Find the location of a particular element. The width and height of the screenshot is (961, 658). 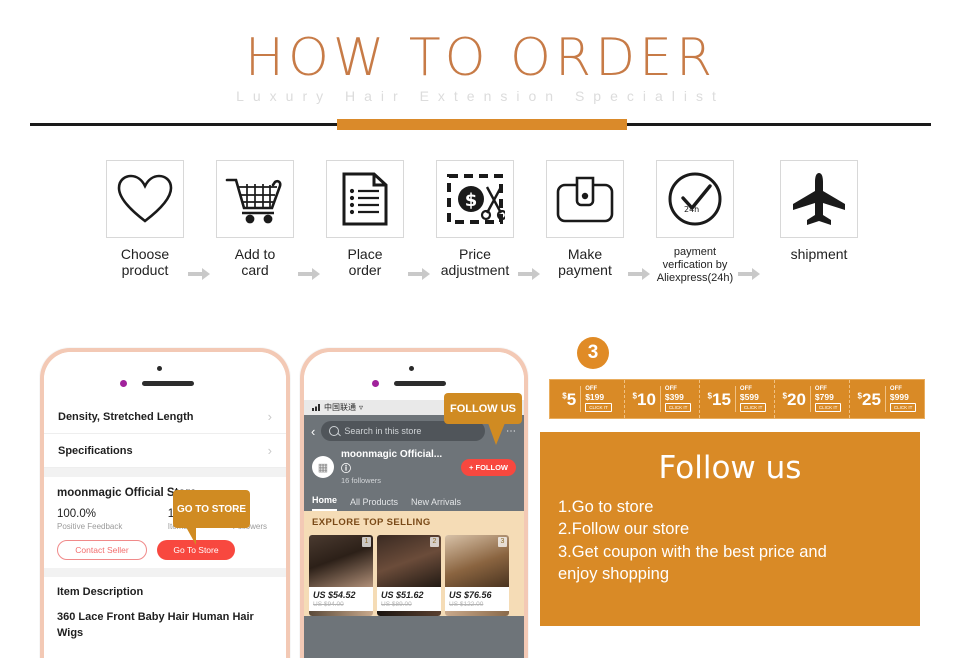

contact-seller-button: Contact Seller is located at coordinates (102, 550).